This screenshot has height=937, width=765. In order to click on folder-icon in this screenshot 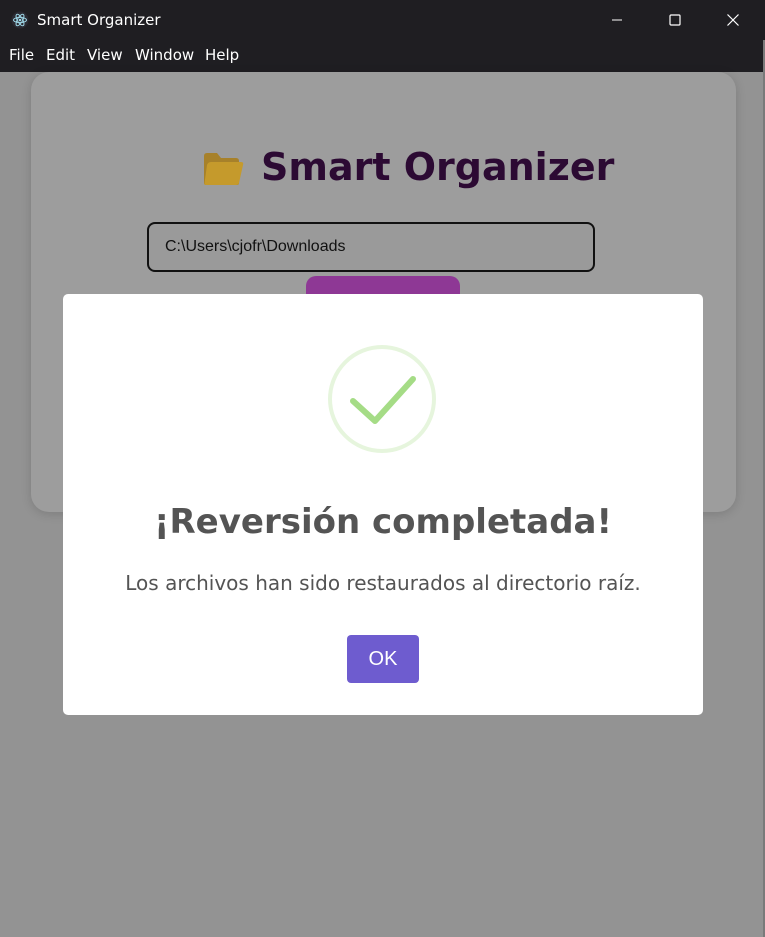, I will do `click(224, 169)`.